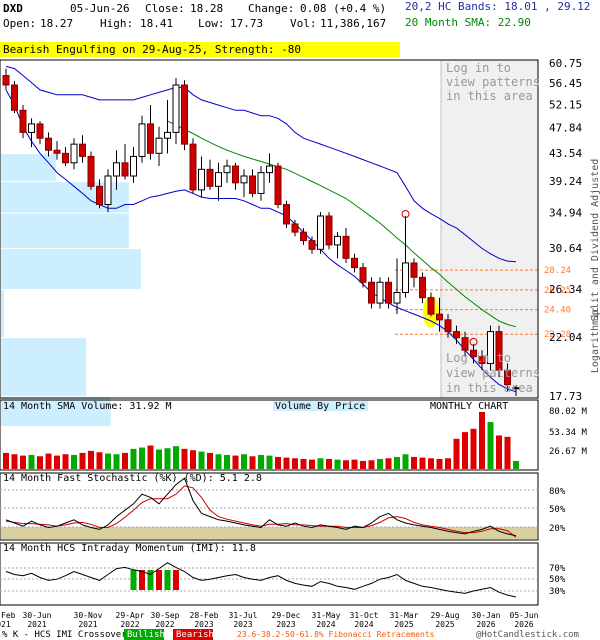 The height and width of the screenshot is (640, 600). Describe the element at coordinates (146, 635) in the screenshot. I see `bullish-label: Bullish` at that location.